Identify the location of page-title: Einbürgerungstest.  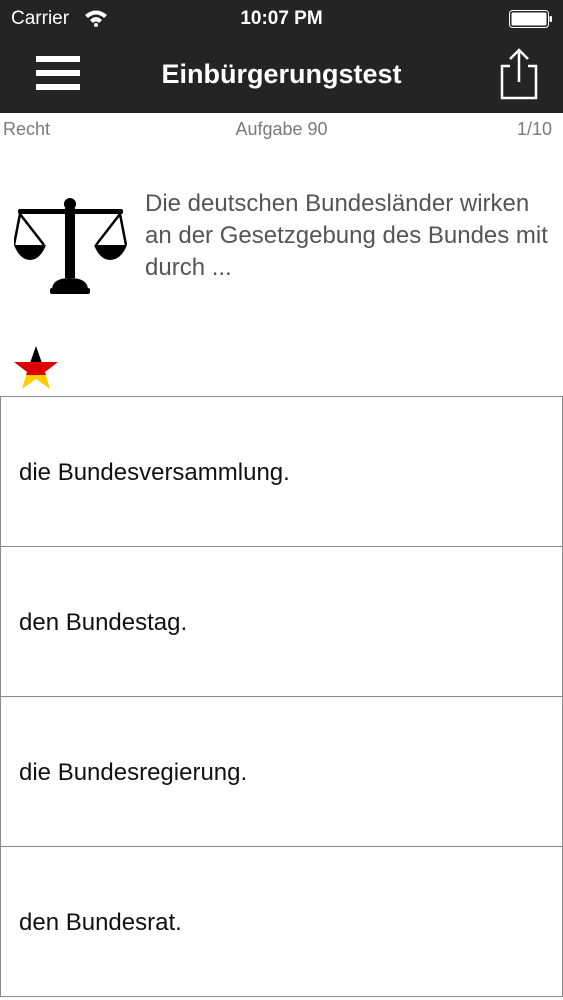
(281, 74).